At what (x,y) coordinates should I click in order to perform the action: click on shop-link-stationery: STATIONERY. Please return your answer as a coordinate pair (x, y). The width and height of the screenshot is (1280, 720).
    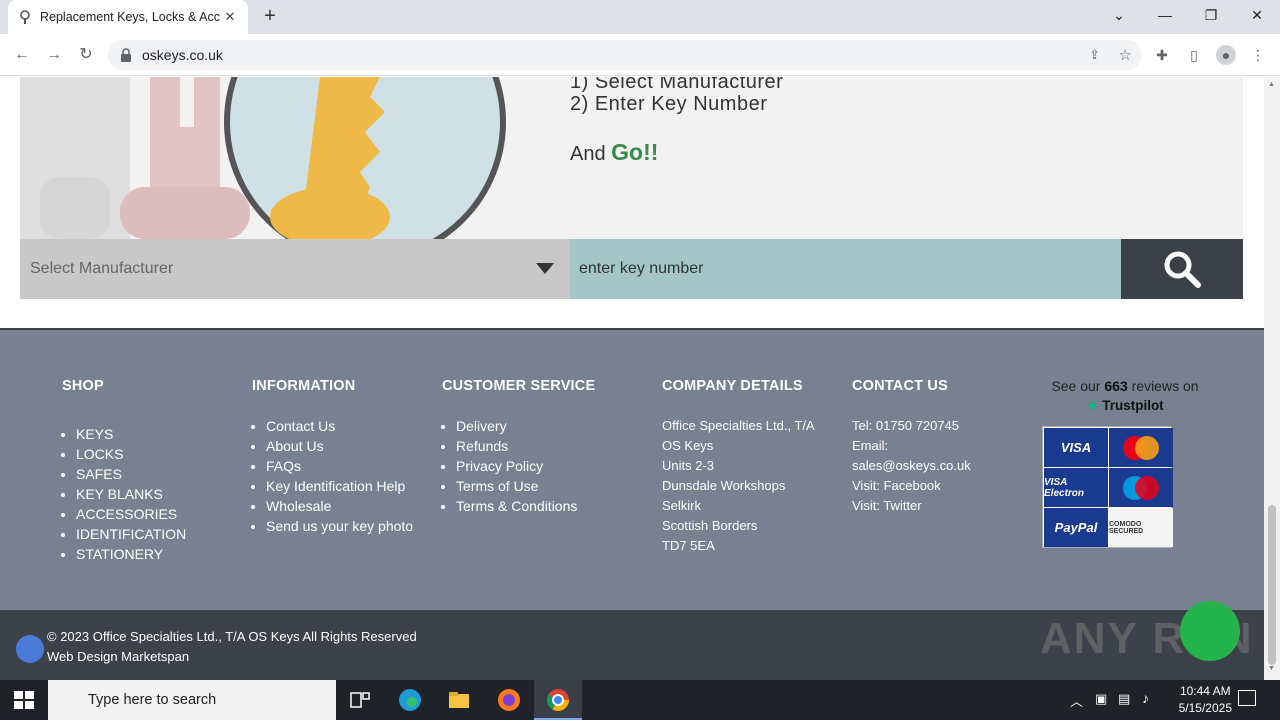
    Looking at the image, I should click on (131, 554).